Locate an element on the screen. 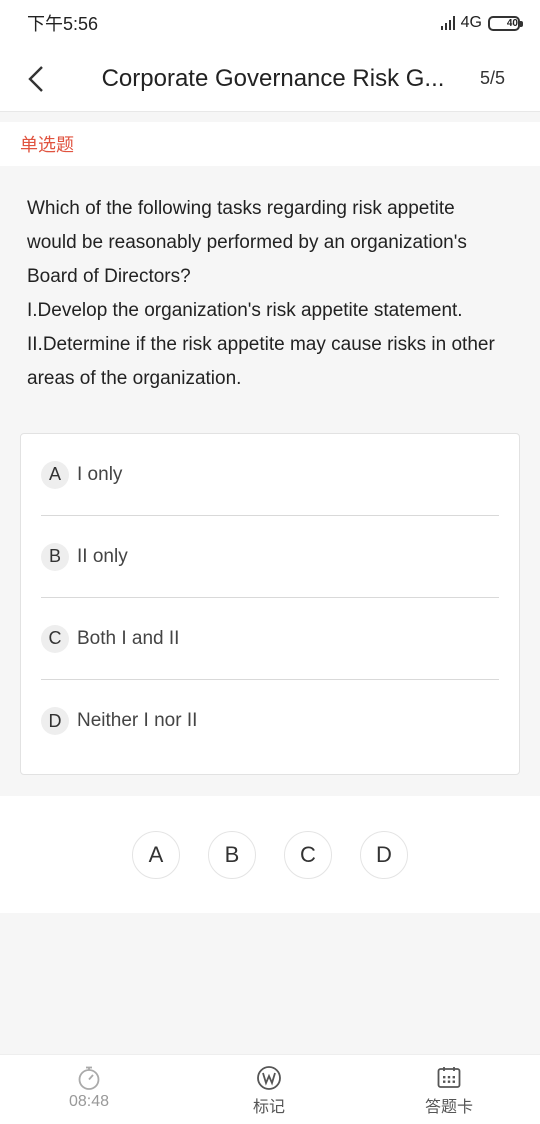 The width and height of the screenshot is (540, 1124). chevron-left-icon is located at coordinates (35, 78).